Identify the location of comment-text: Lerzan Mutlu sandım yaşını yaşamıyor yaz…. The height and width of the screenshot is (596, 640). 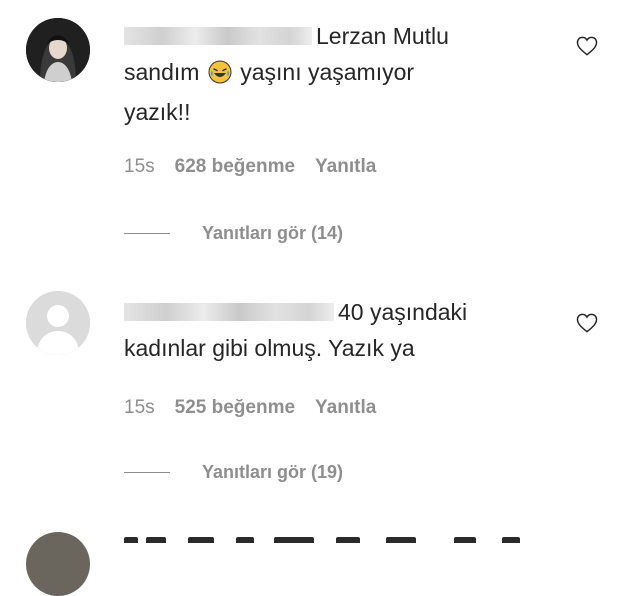
(324, 74).